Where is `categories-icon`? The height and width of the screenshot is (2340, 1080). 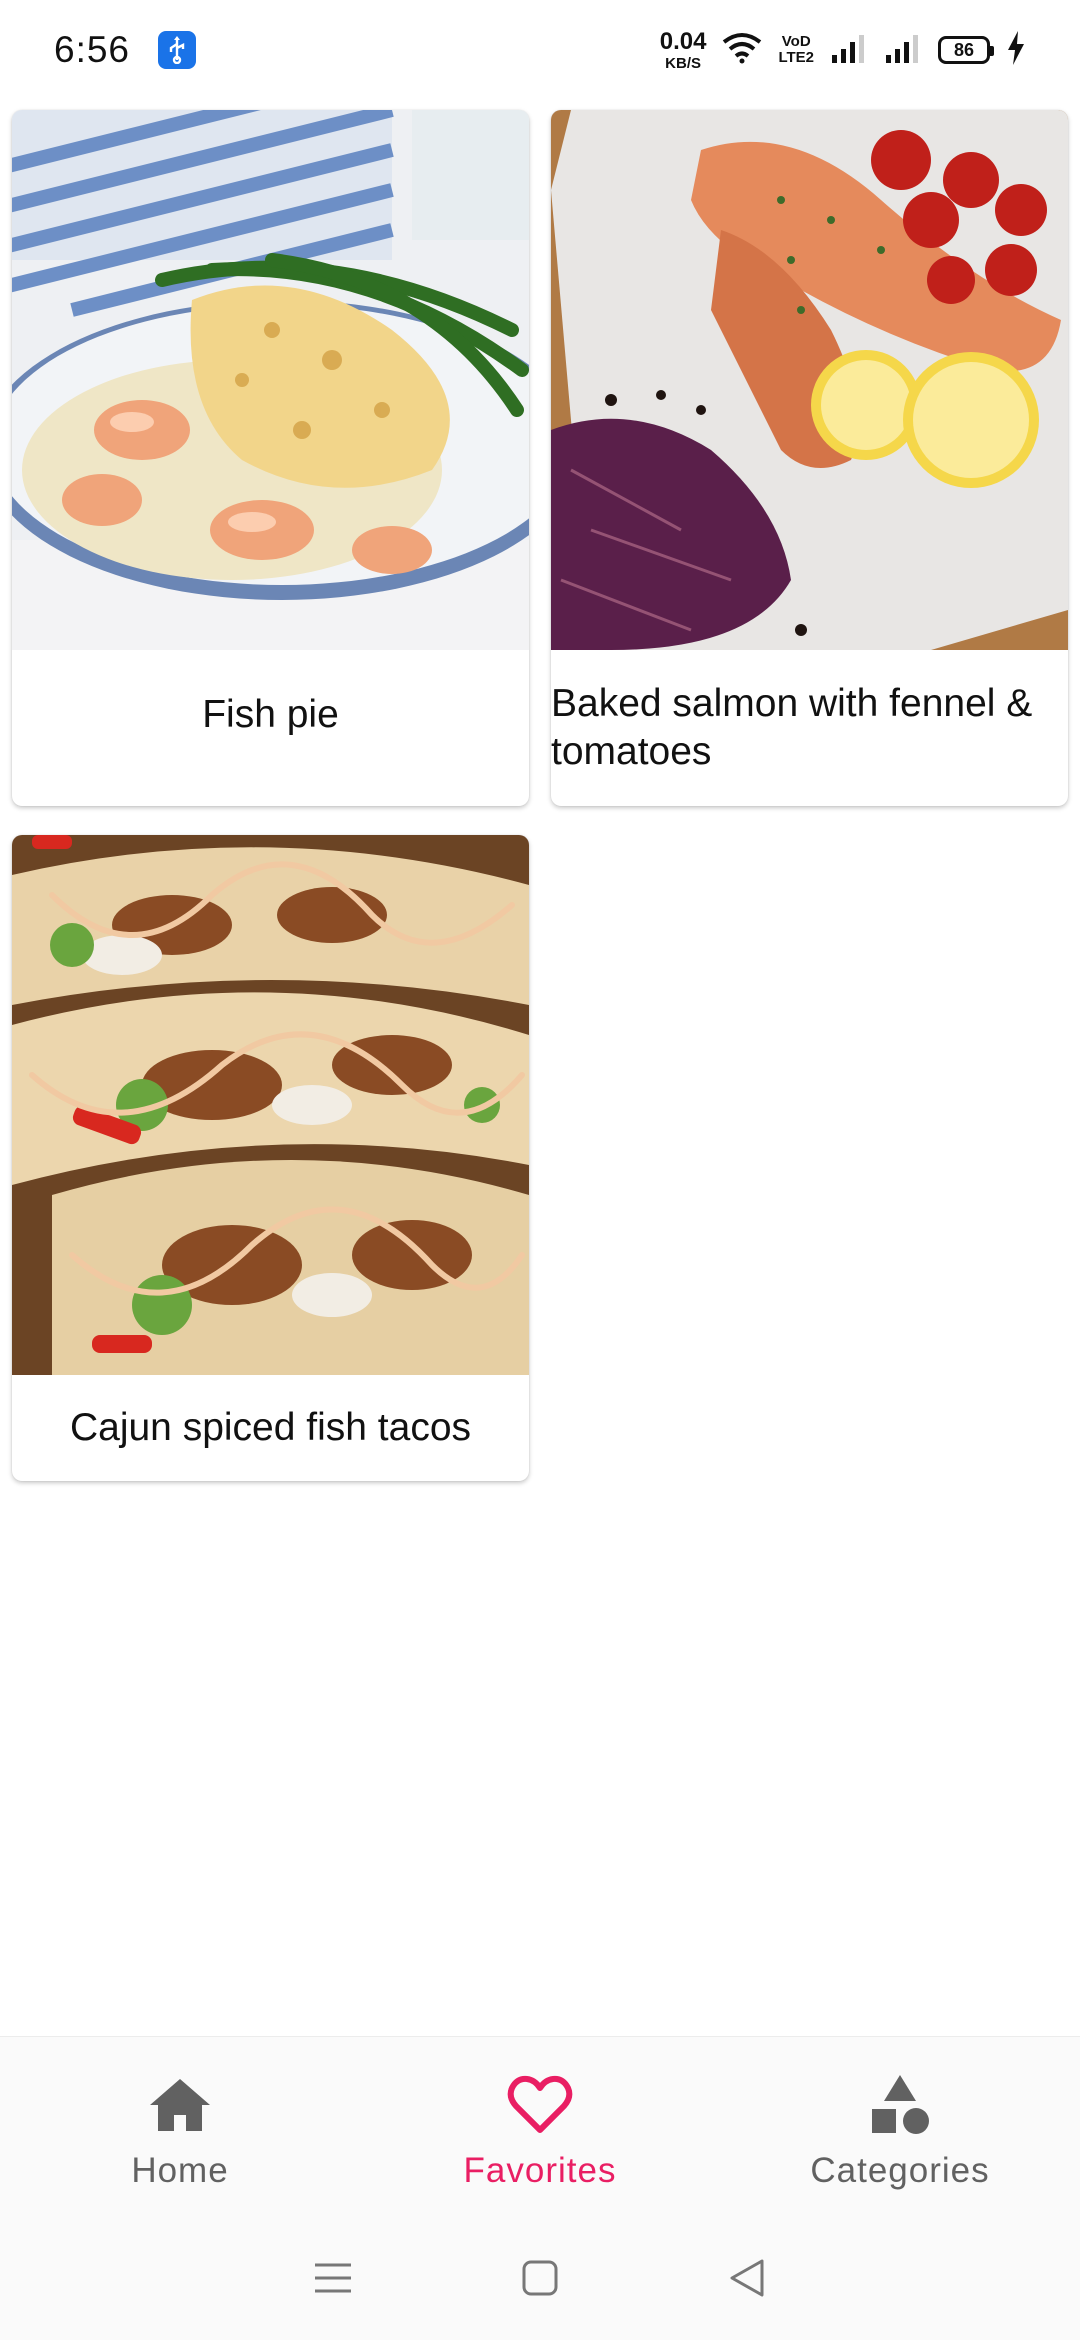
categories-icon is located at coordinates (900, 2105).